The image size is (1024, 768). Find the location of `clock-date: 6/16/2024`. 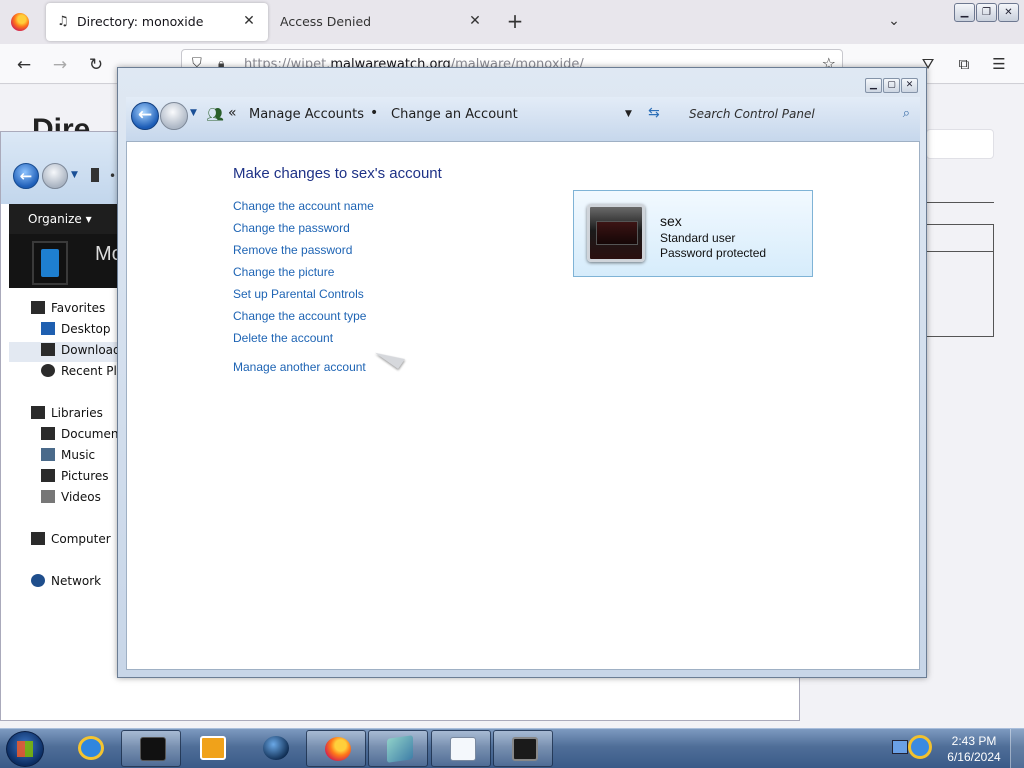

clock-date: 6/16/2024 is located at coordinates (974, 757).